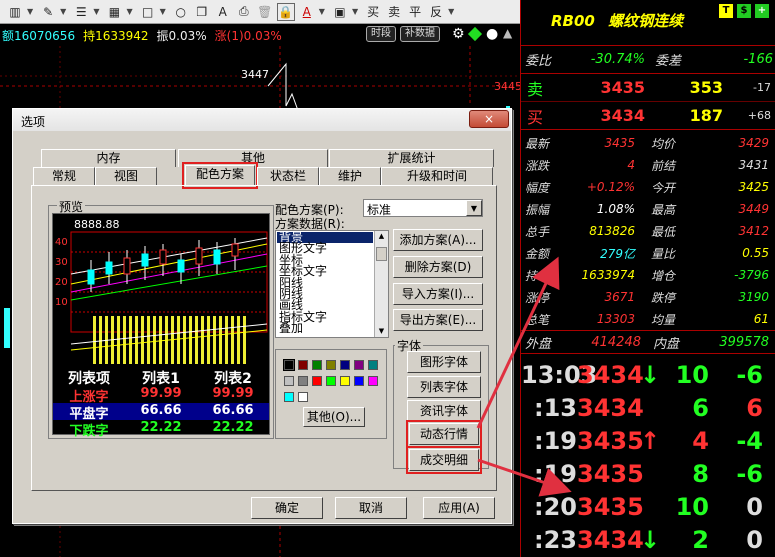 The image size is (775, 557). I want to click on arrow-to-ticks, so click(524, 477).